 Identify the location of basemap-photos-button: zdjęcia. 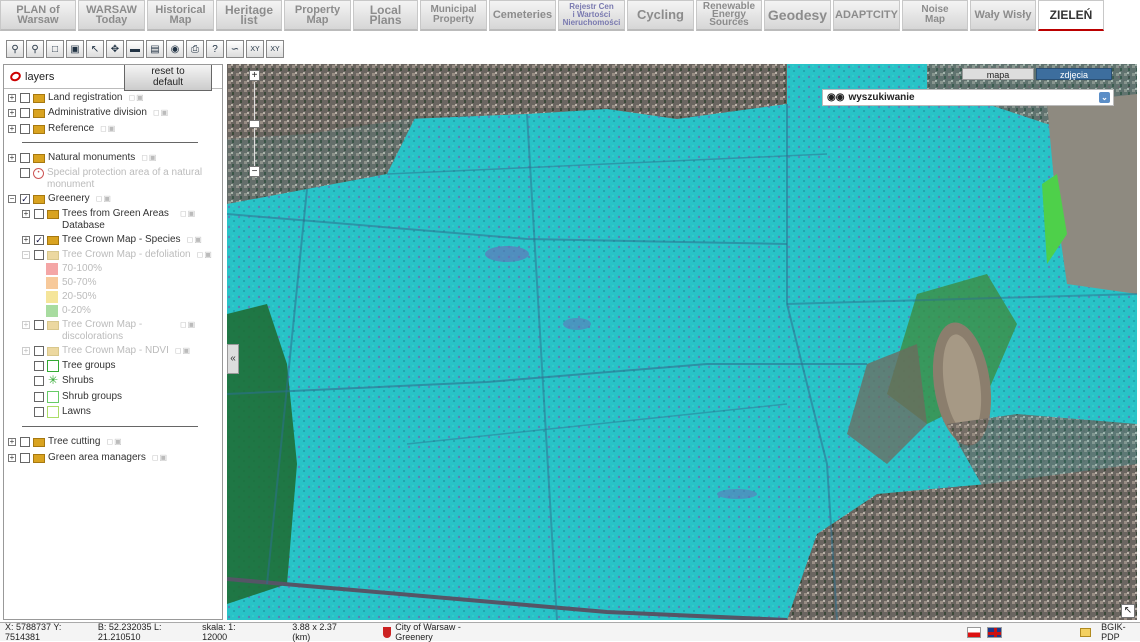
(1074, 74).